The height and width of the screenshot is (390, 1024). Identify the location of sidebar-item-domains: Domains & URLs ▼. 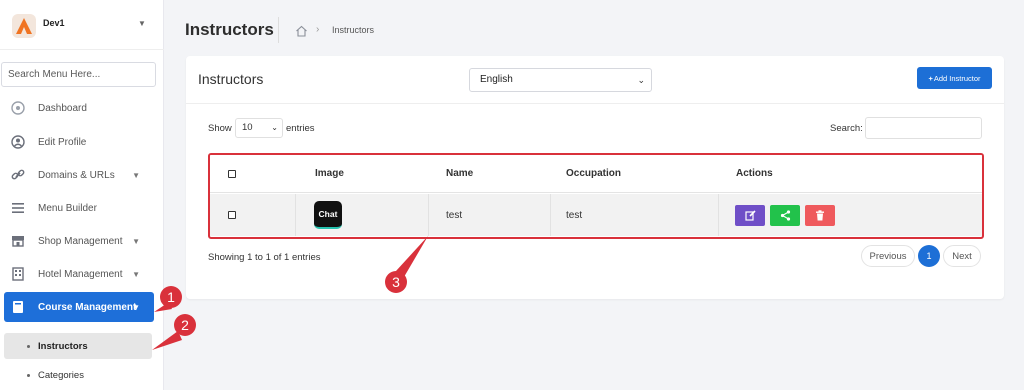
(79, 175).